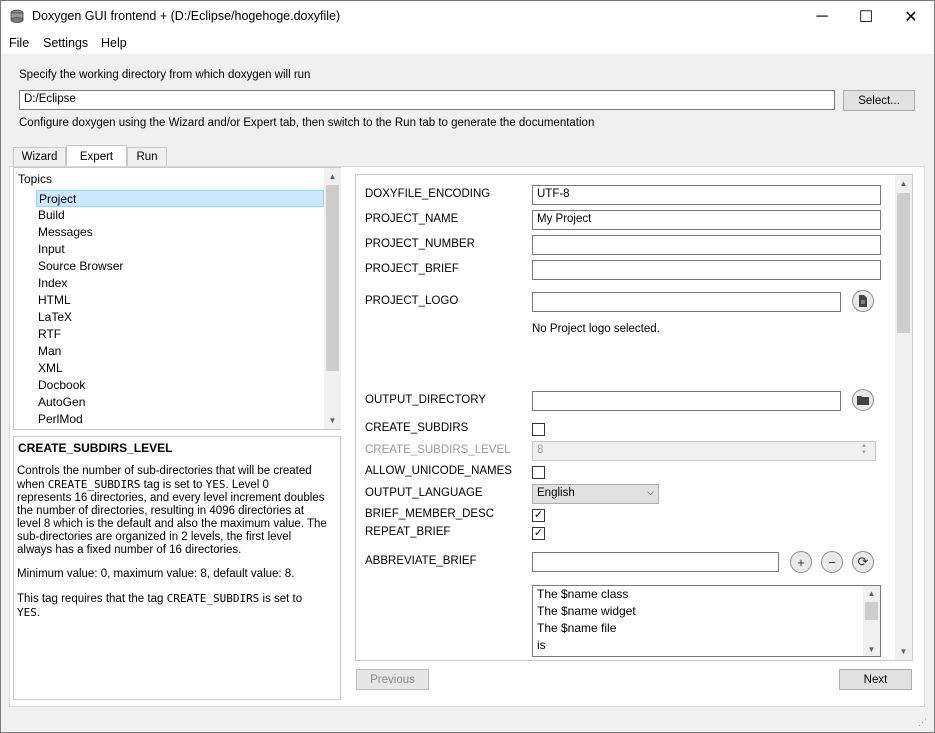  I want to click on list-item: is, so click(541, 645).